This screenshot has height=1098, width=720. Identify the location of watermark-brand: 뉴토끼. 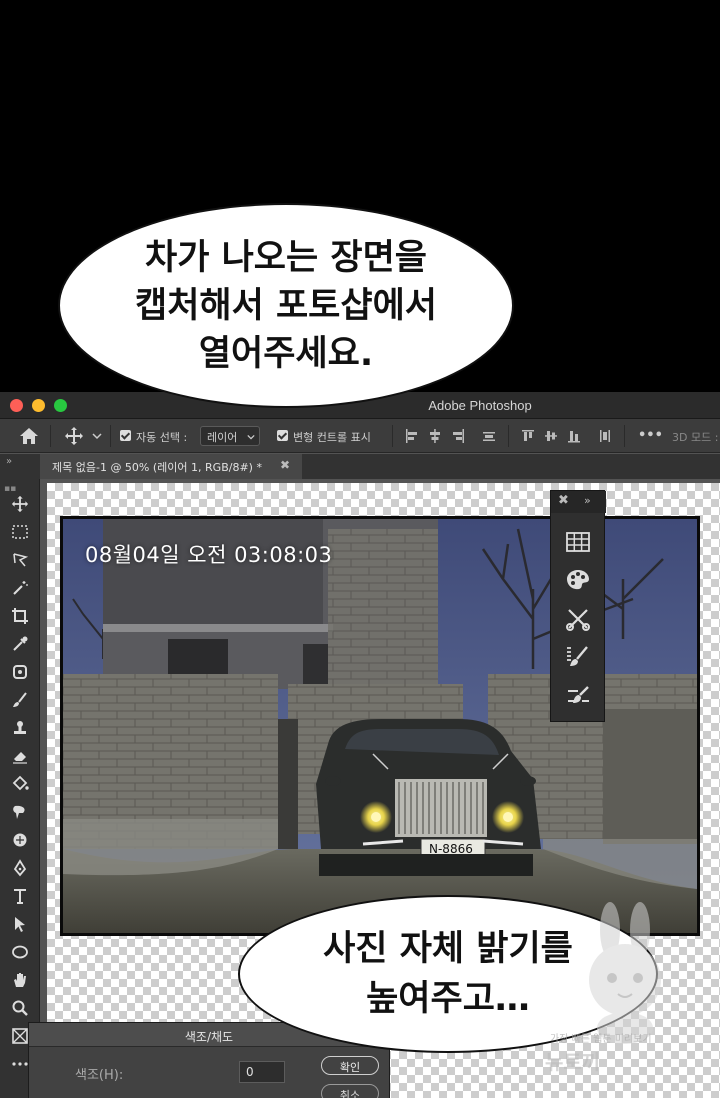
(573, 1062).